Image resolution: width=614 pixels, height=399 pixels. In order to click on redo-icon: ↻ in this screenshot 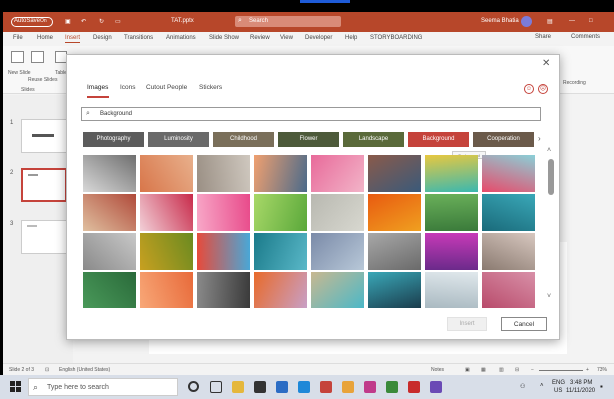, I will do `click(101, 21)`.